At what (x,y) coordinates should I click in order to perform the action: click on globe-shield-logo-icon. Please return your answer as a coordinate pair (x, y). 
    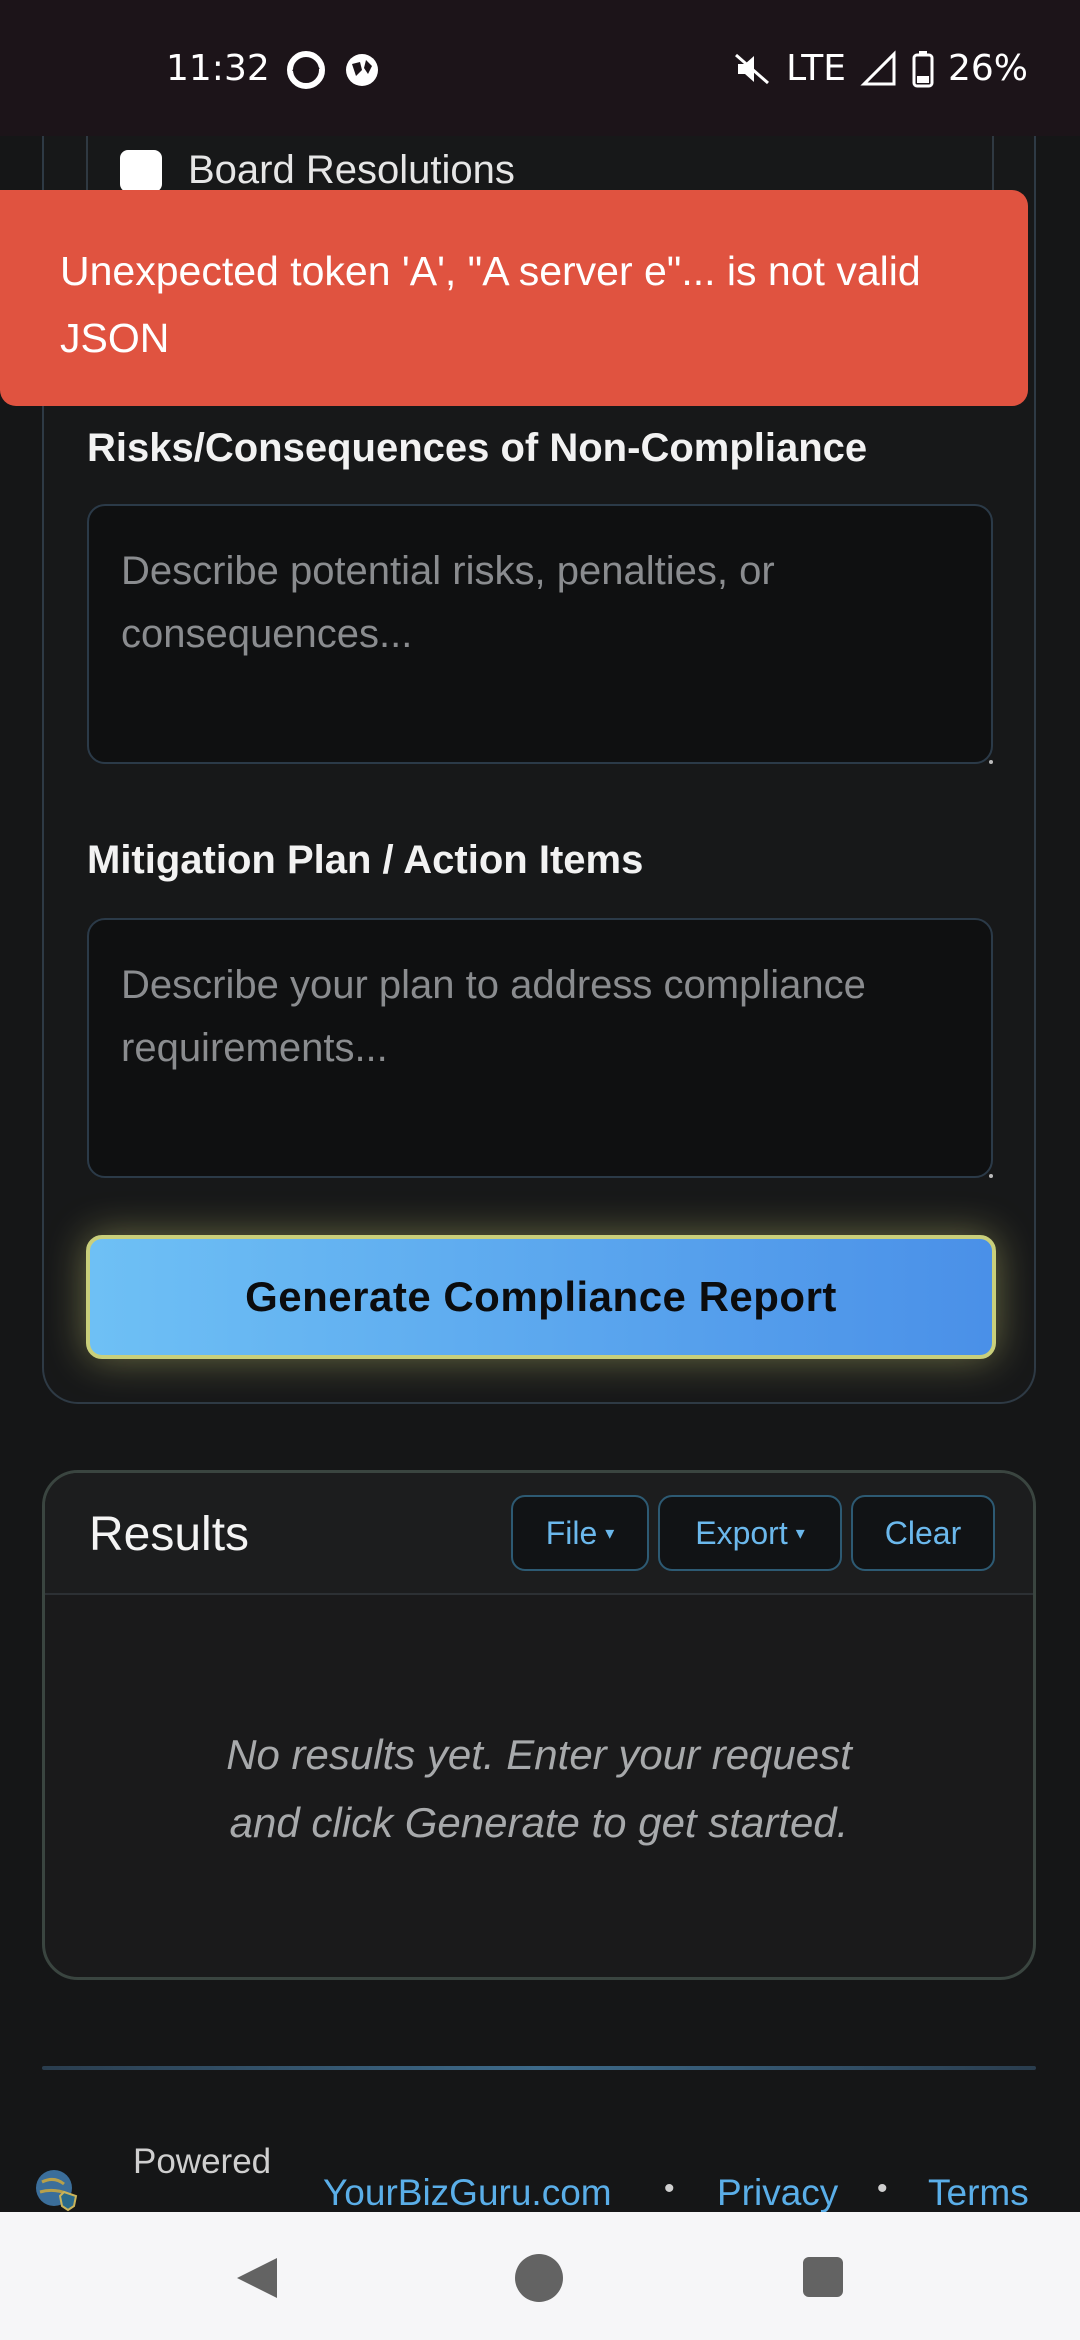
    Looking at the image, I should click on (57, 2191).